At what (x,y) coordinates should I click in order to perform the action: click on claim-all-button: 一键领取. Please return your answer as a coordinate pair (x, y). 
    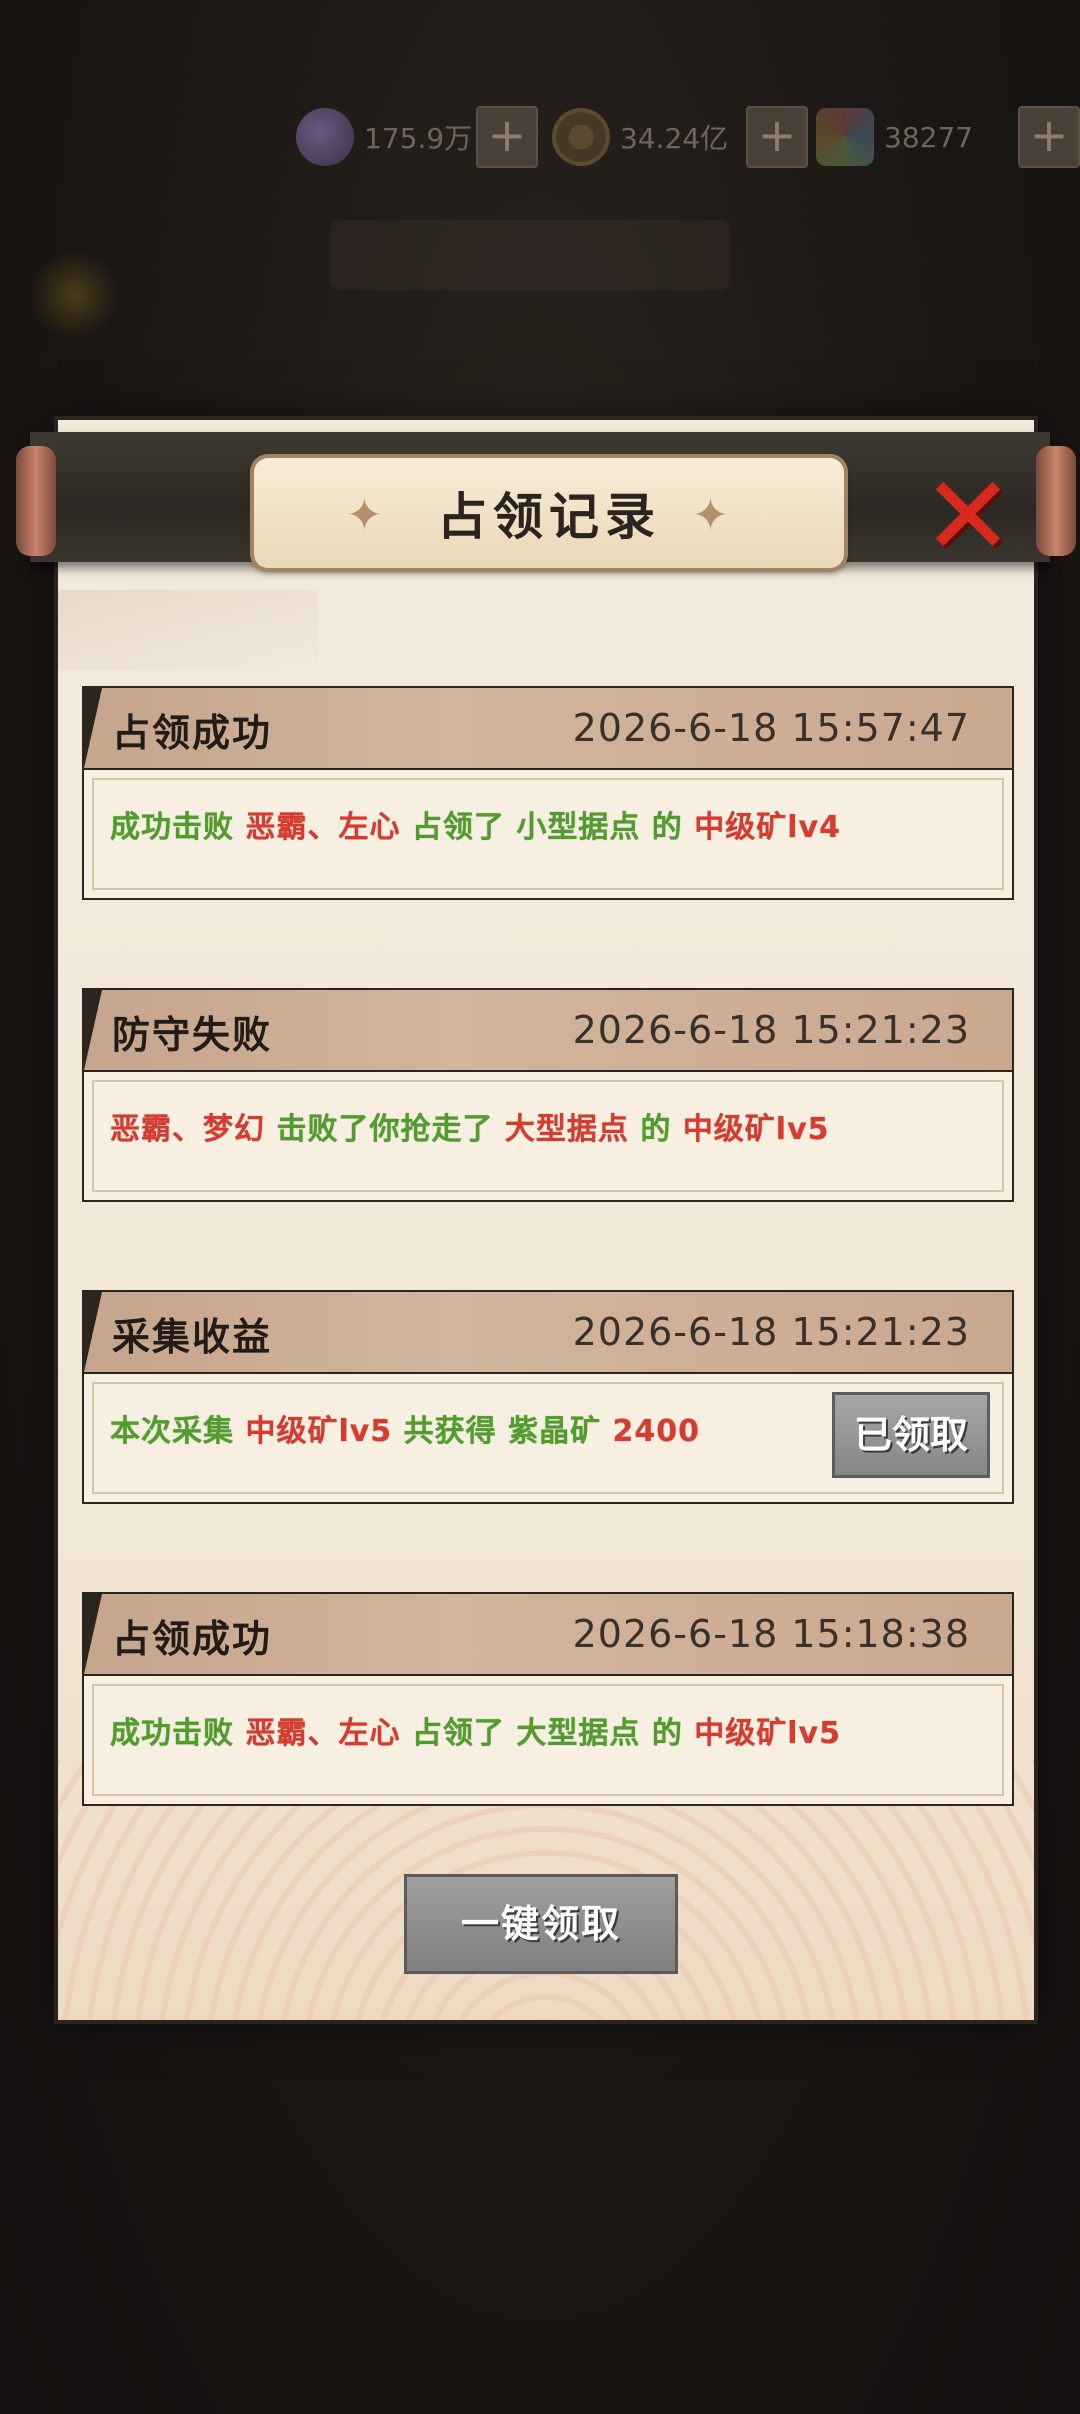
    Looking at the image, I should click on (541, 1924).